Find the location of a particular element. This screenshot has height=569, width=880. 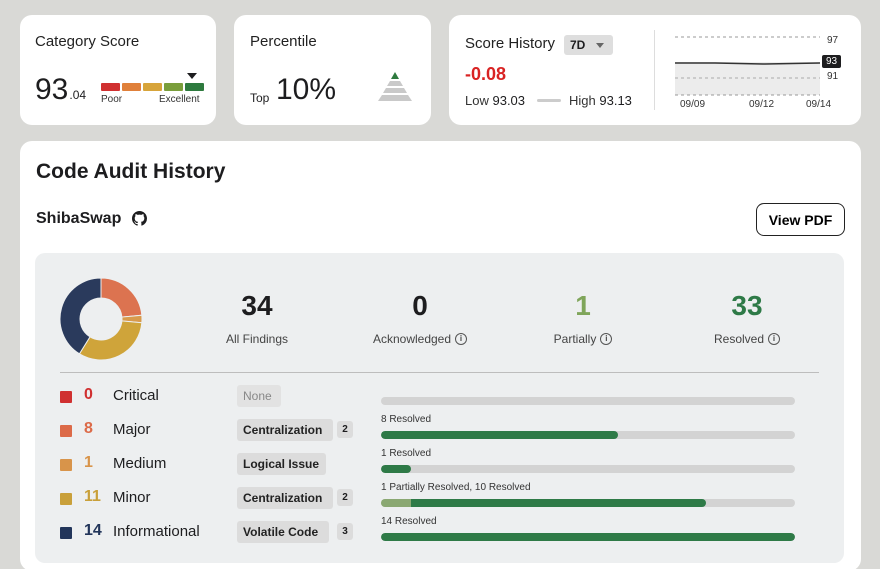

x-tick-2: 09/12 is located at coordinates (762, 104).